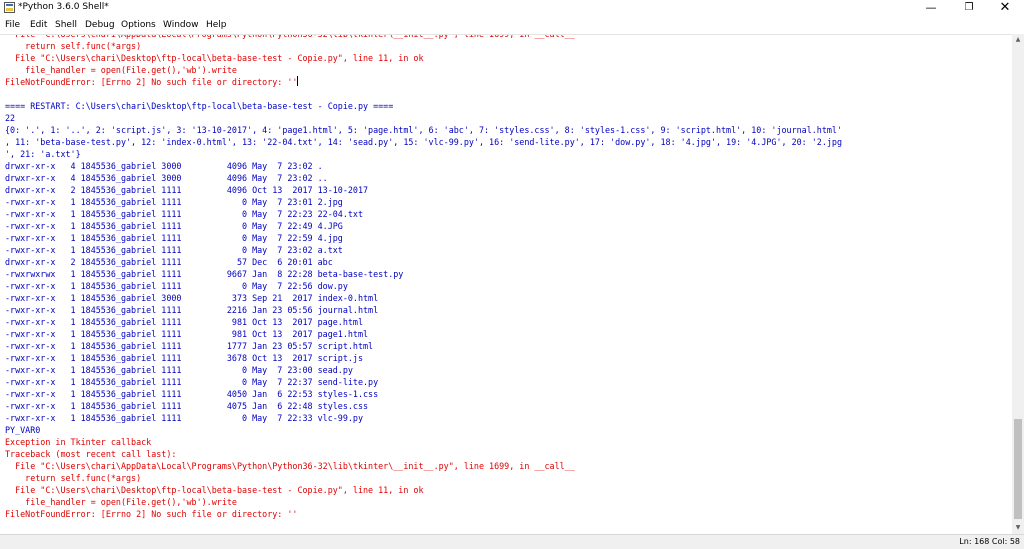 Image resolution: width=1024 pixels, height=549 pixels. What do you see at coordinates (507, 430) in the screenshot?
I see `shell-line: PY_VAR0` at bounding box center [507, 430].